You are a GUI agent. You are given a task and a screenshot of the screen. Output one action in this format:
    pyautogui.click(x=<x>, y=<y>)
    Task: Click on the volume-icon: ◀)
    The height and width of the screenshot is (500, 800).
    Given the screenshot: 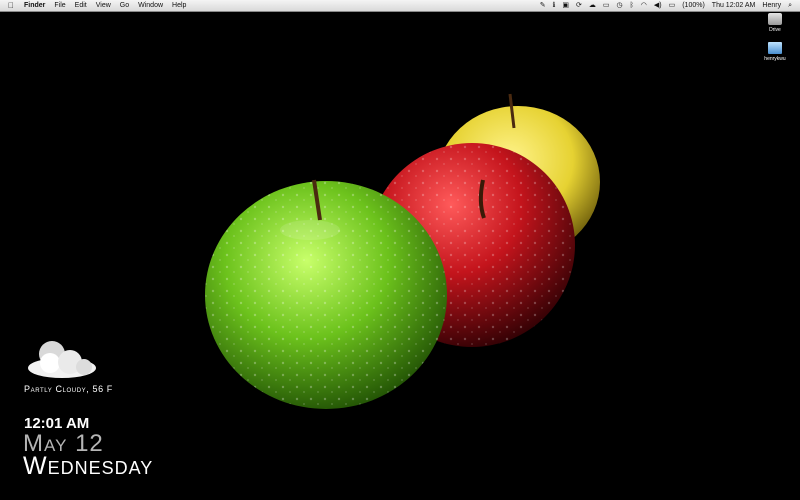 What is the action you would take?
    pyautogui.click(x=658, y=5)
    